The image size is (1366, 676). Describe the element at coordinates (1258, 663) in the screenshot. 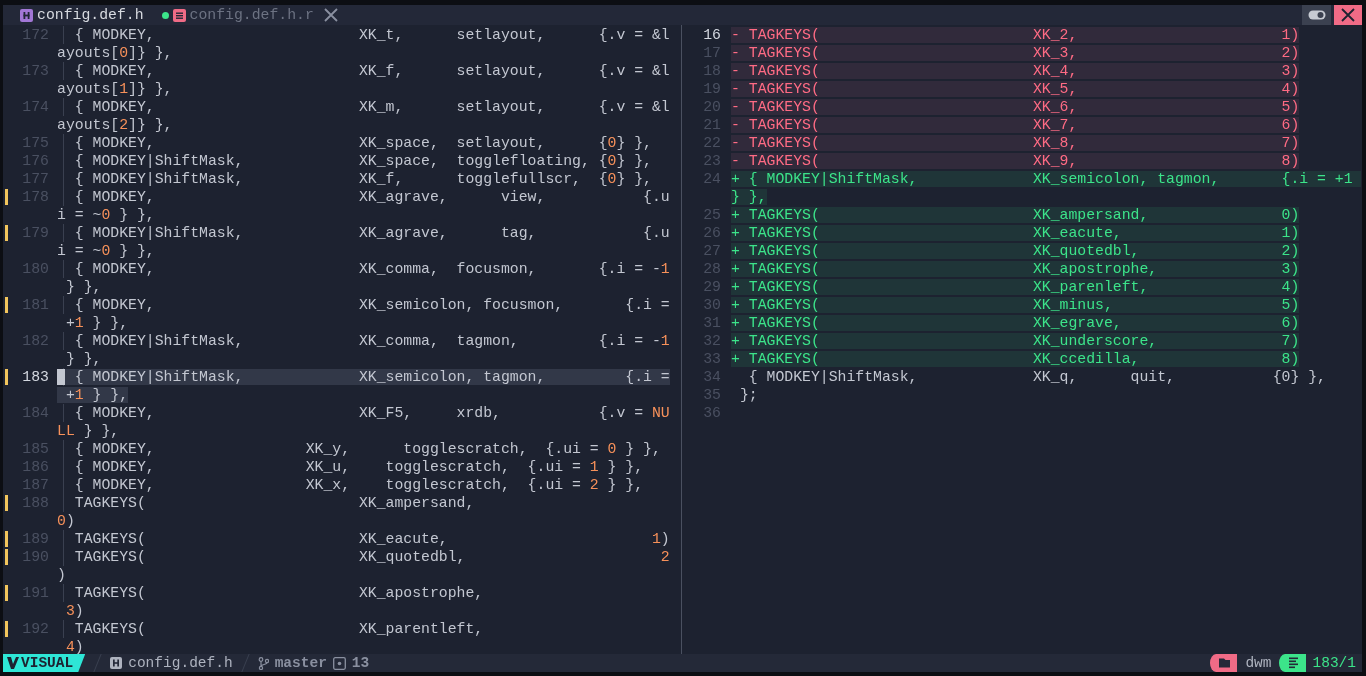

I see `project-name: dwm` at that location.